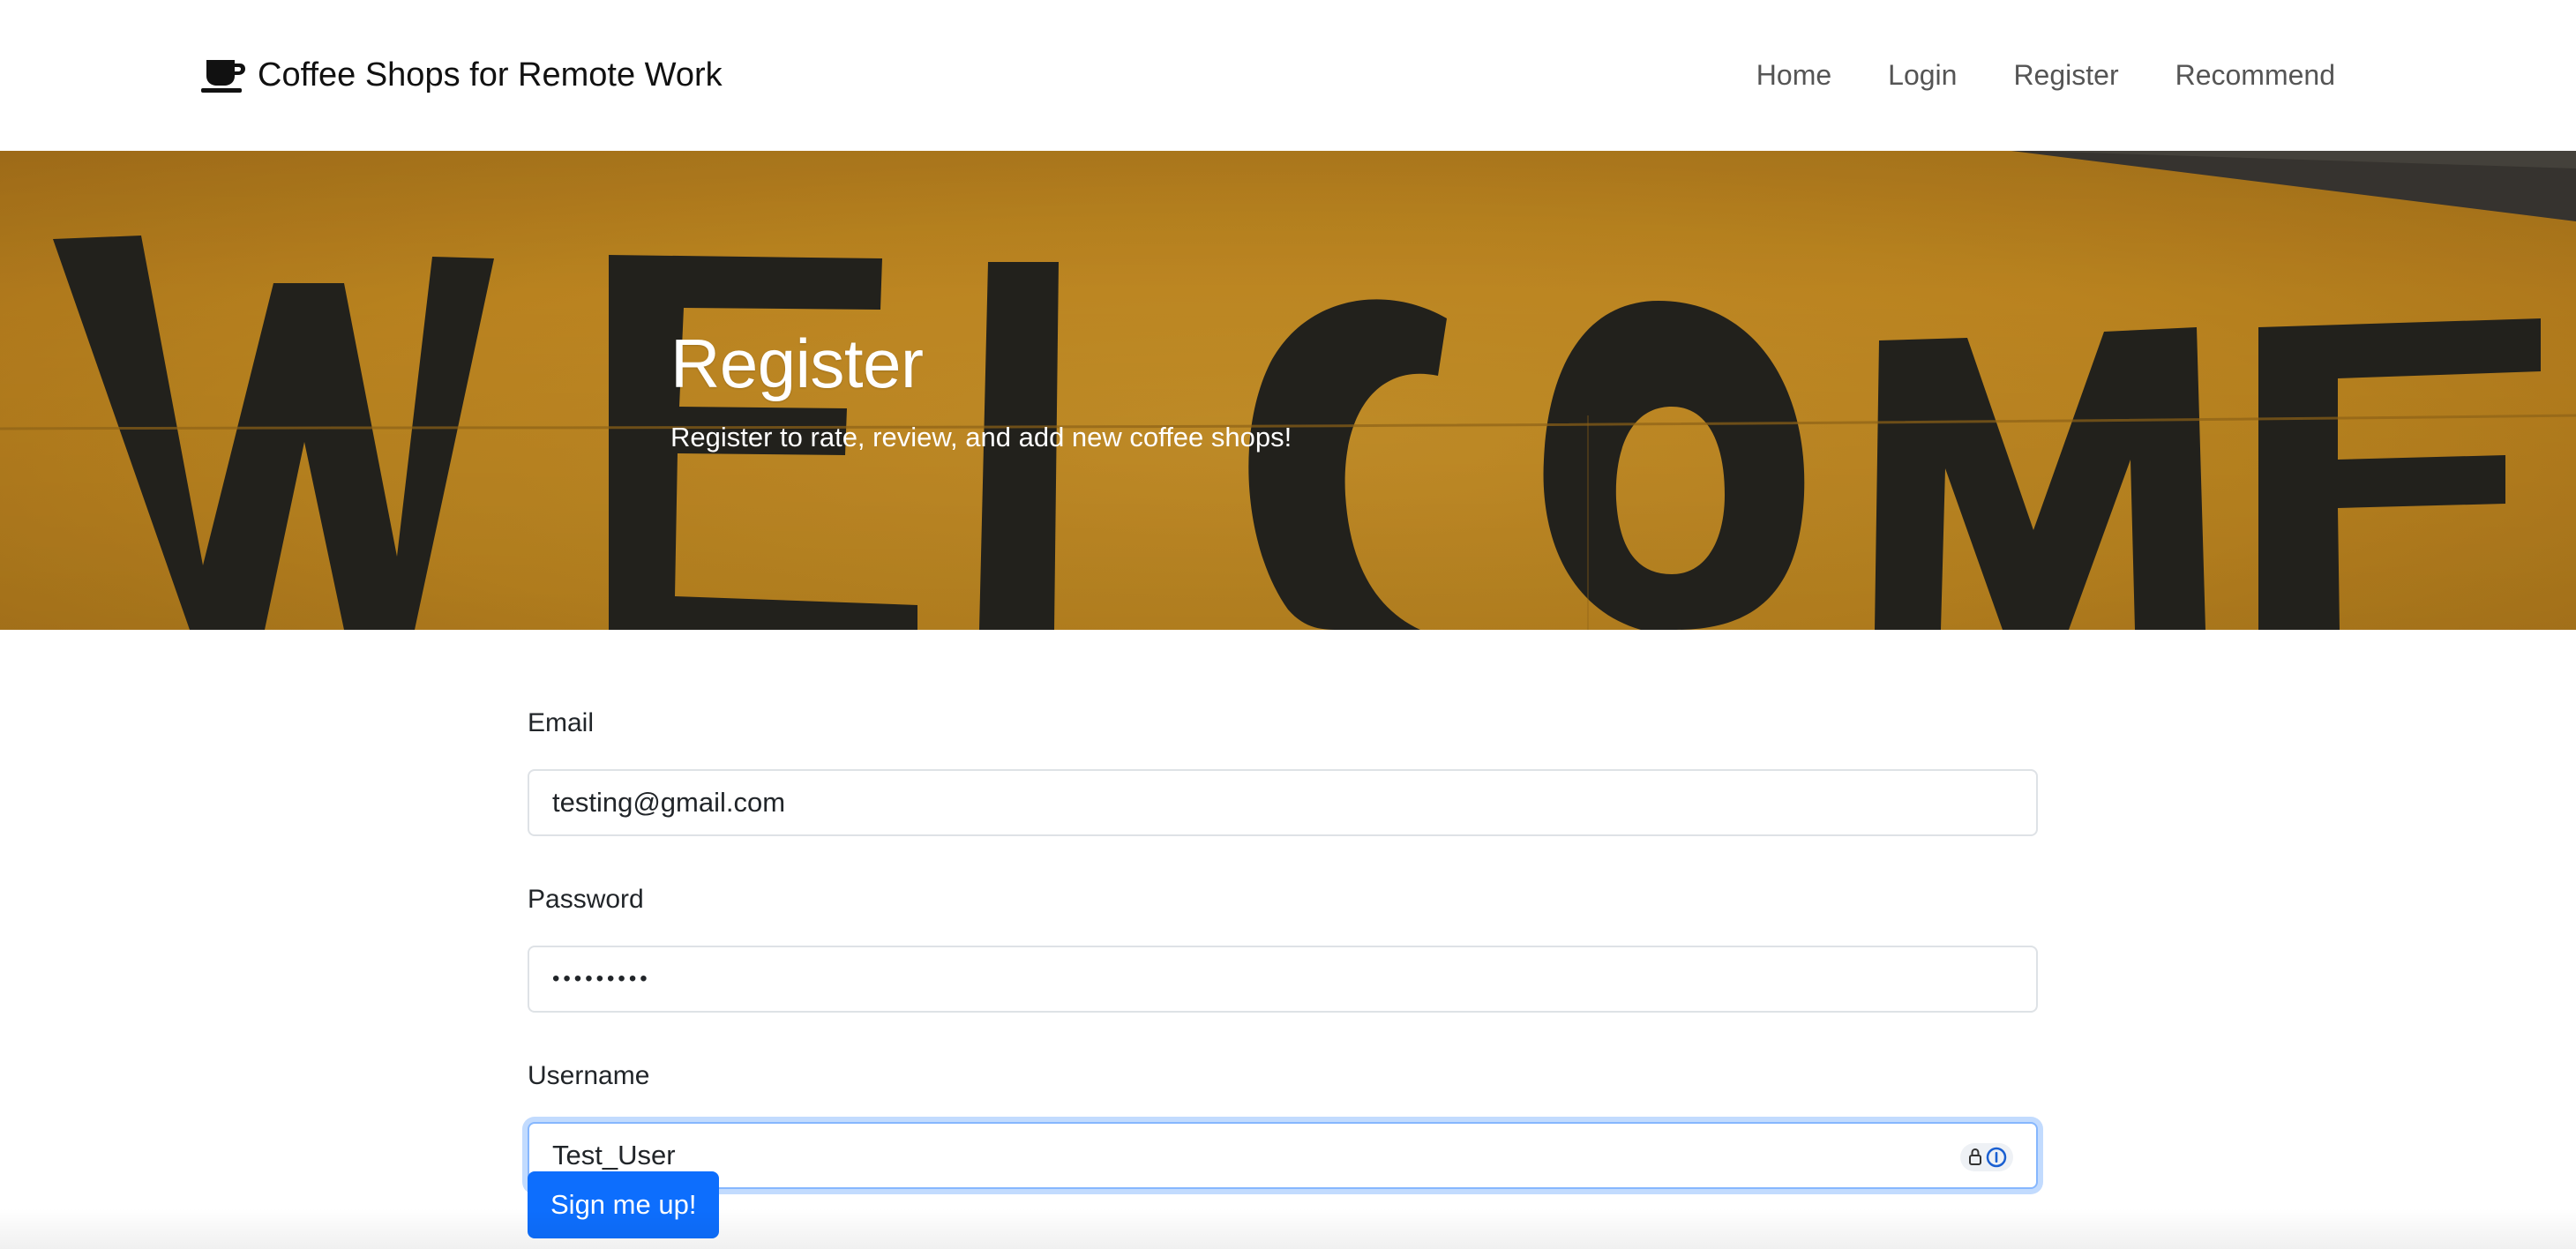 This screenshot has height=1249, width=2576. Describe the element at coordinates (669, 802) in the screenshot. I see `email-value: testing@gmail.com` at that location.